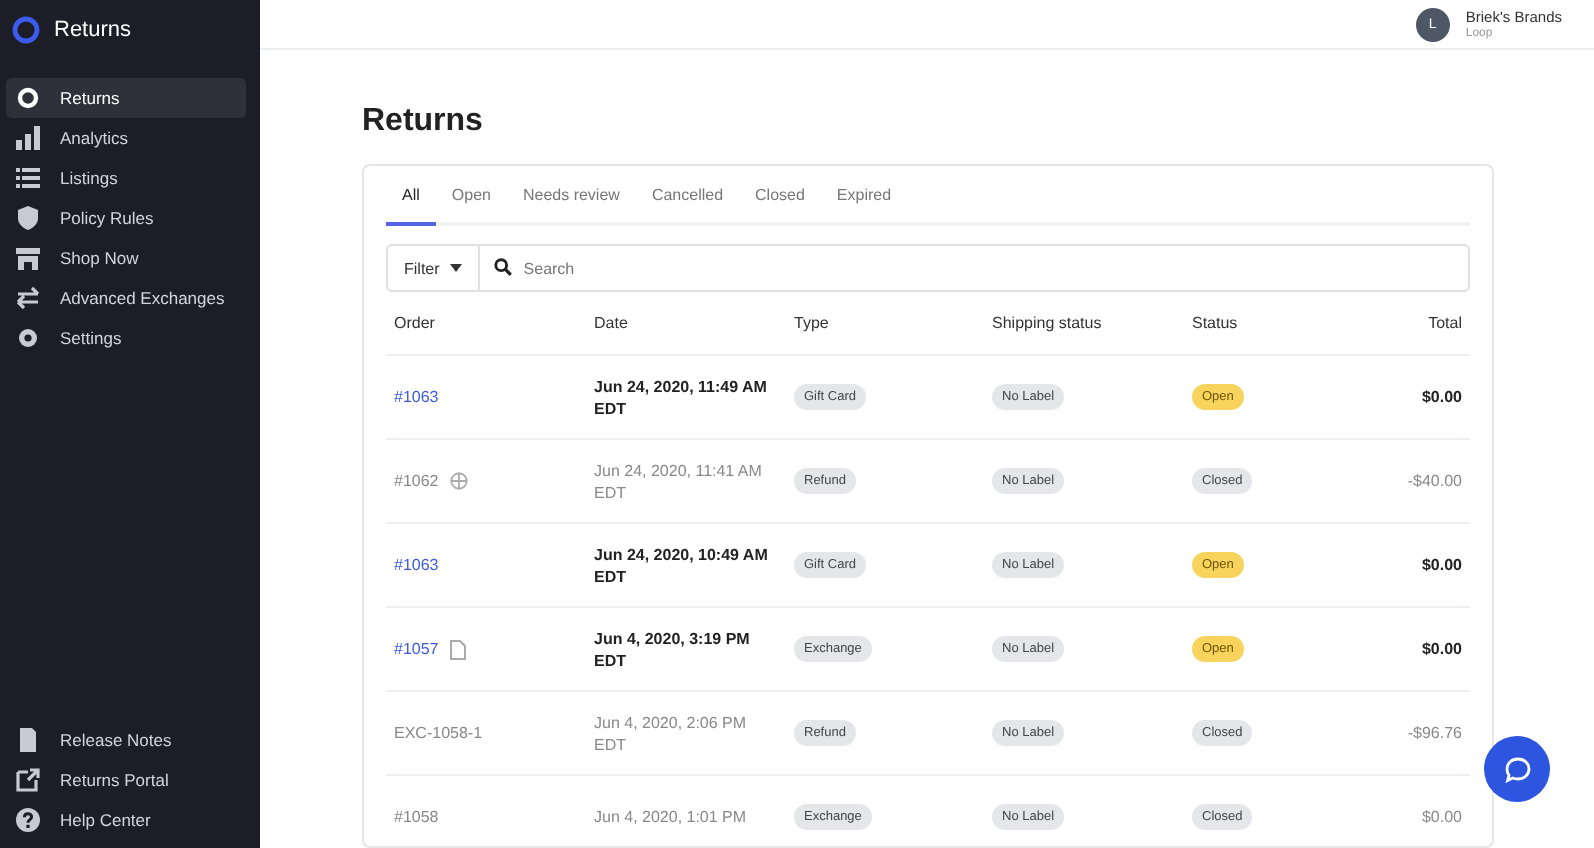 The image size is (1594, 848). I want to click on date-cell: Jun 24, 2020, 11:41 AM EDT, so click(678, 481).